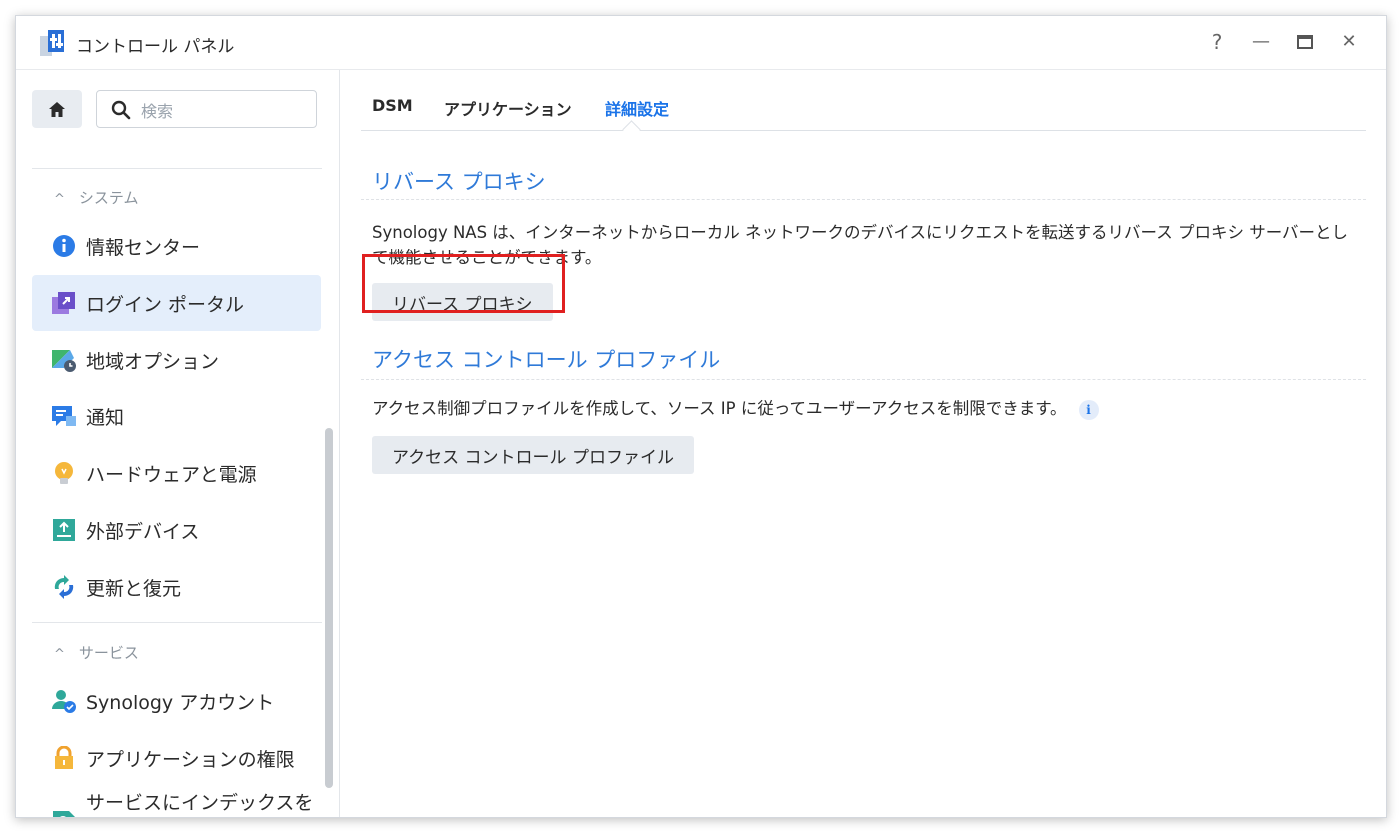 The width and height of the screenshot is (1400, 831). What do you see at coordinates (392, 105) in the screenshot?
I see `tab-dsm: DSM` at bounding box center [392, 105].